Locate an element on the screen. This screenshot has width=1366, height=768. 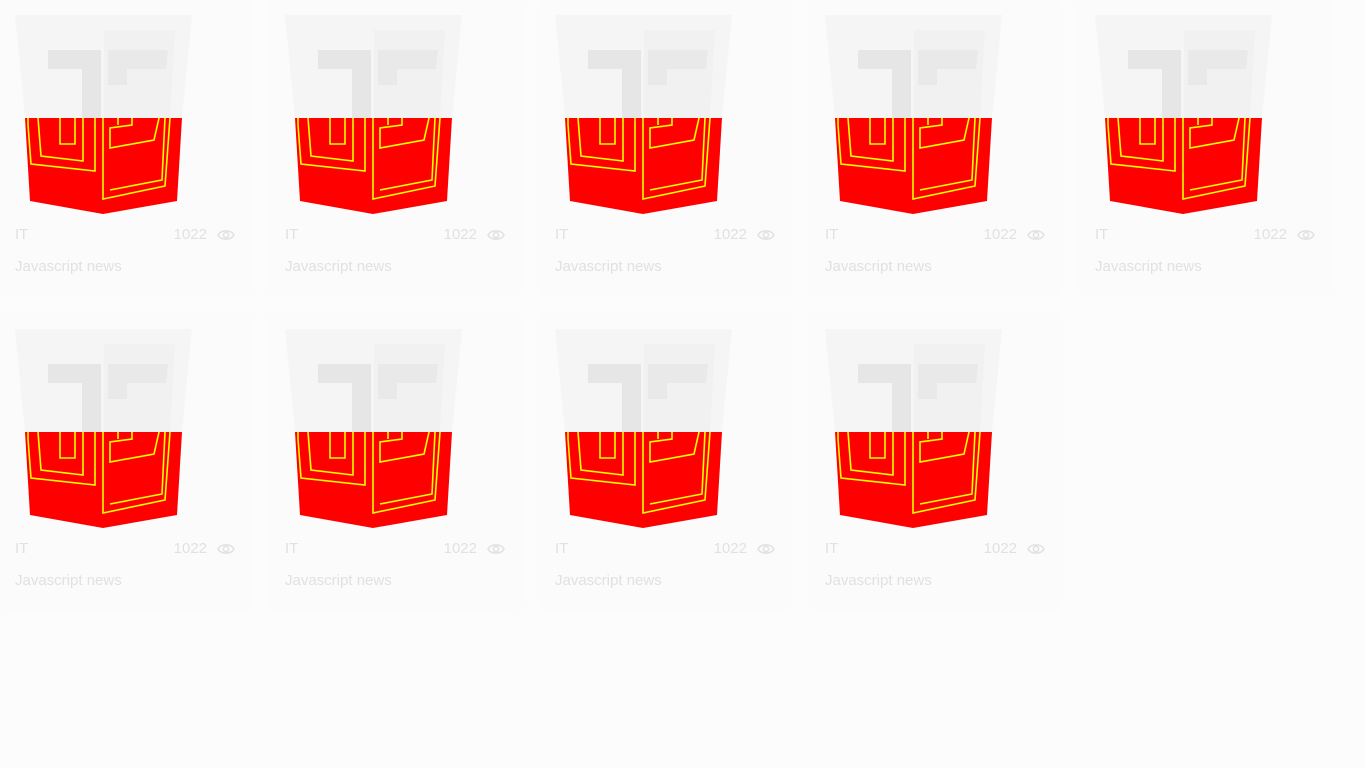
news-card-8: IT 1022 Javascript news is located at coordinates (665, 461).